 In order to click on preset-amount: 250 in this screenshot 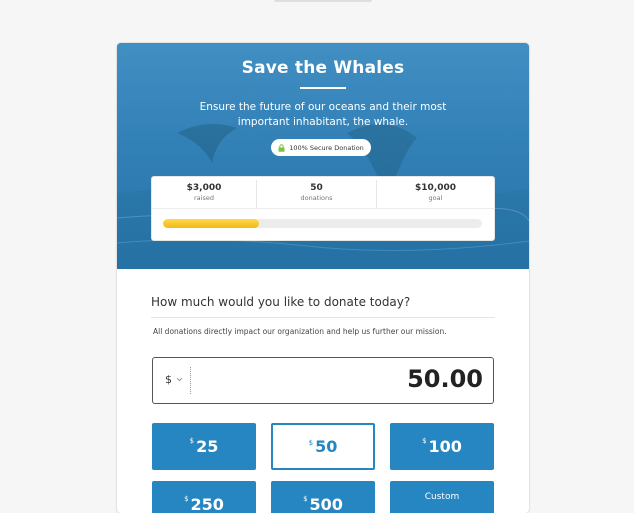, I will do `click(207, 504)`.